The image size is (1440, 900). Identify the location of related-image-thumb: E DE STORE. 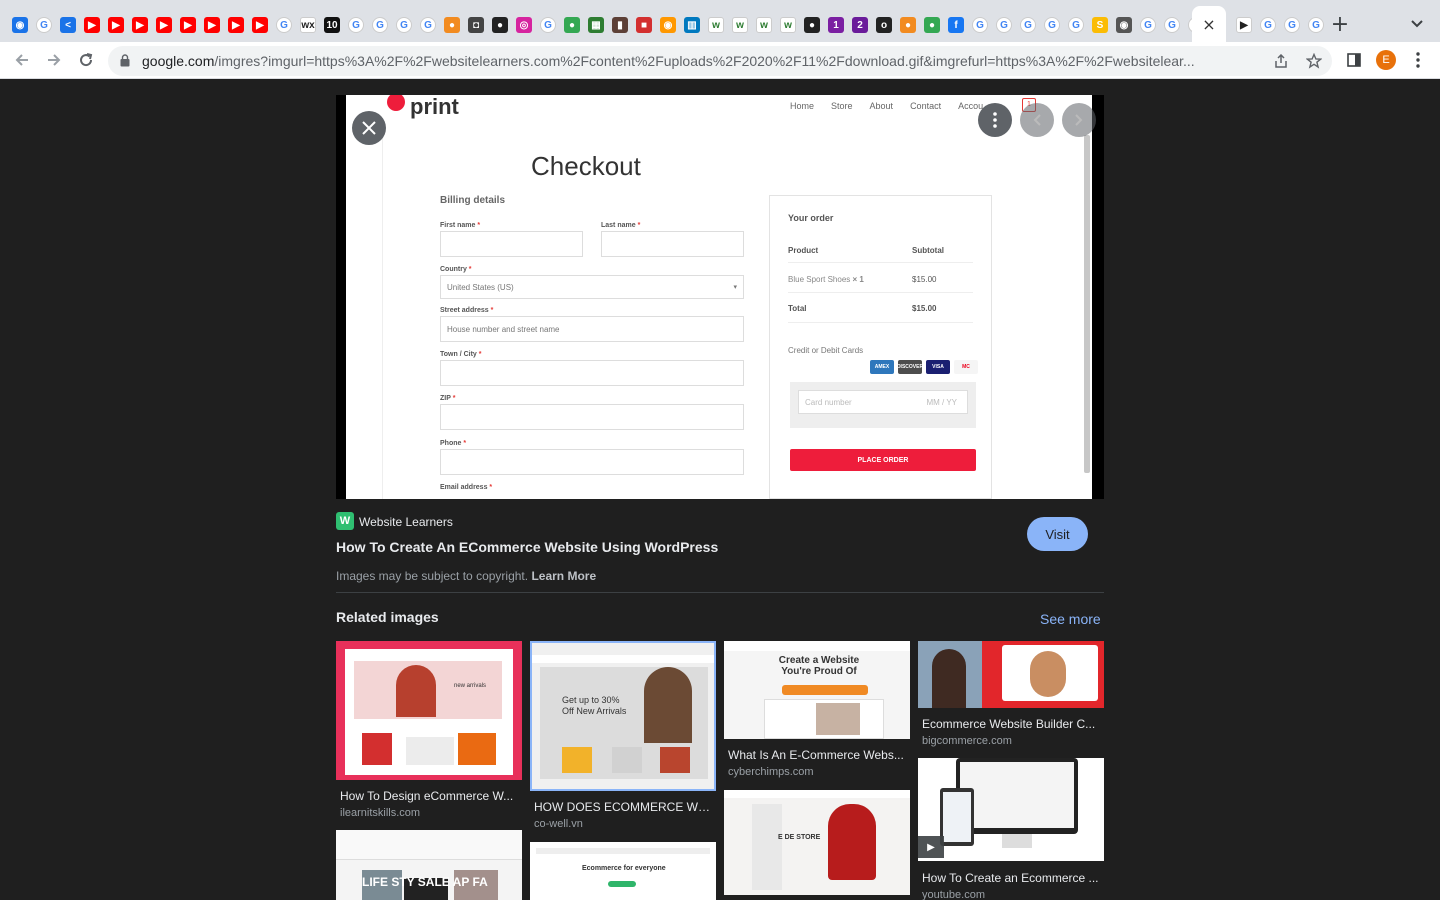
(817, 842).